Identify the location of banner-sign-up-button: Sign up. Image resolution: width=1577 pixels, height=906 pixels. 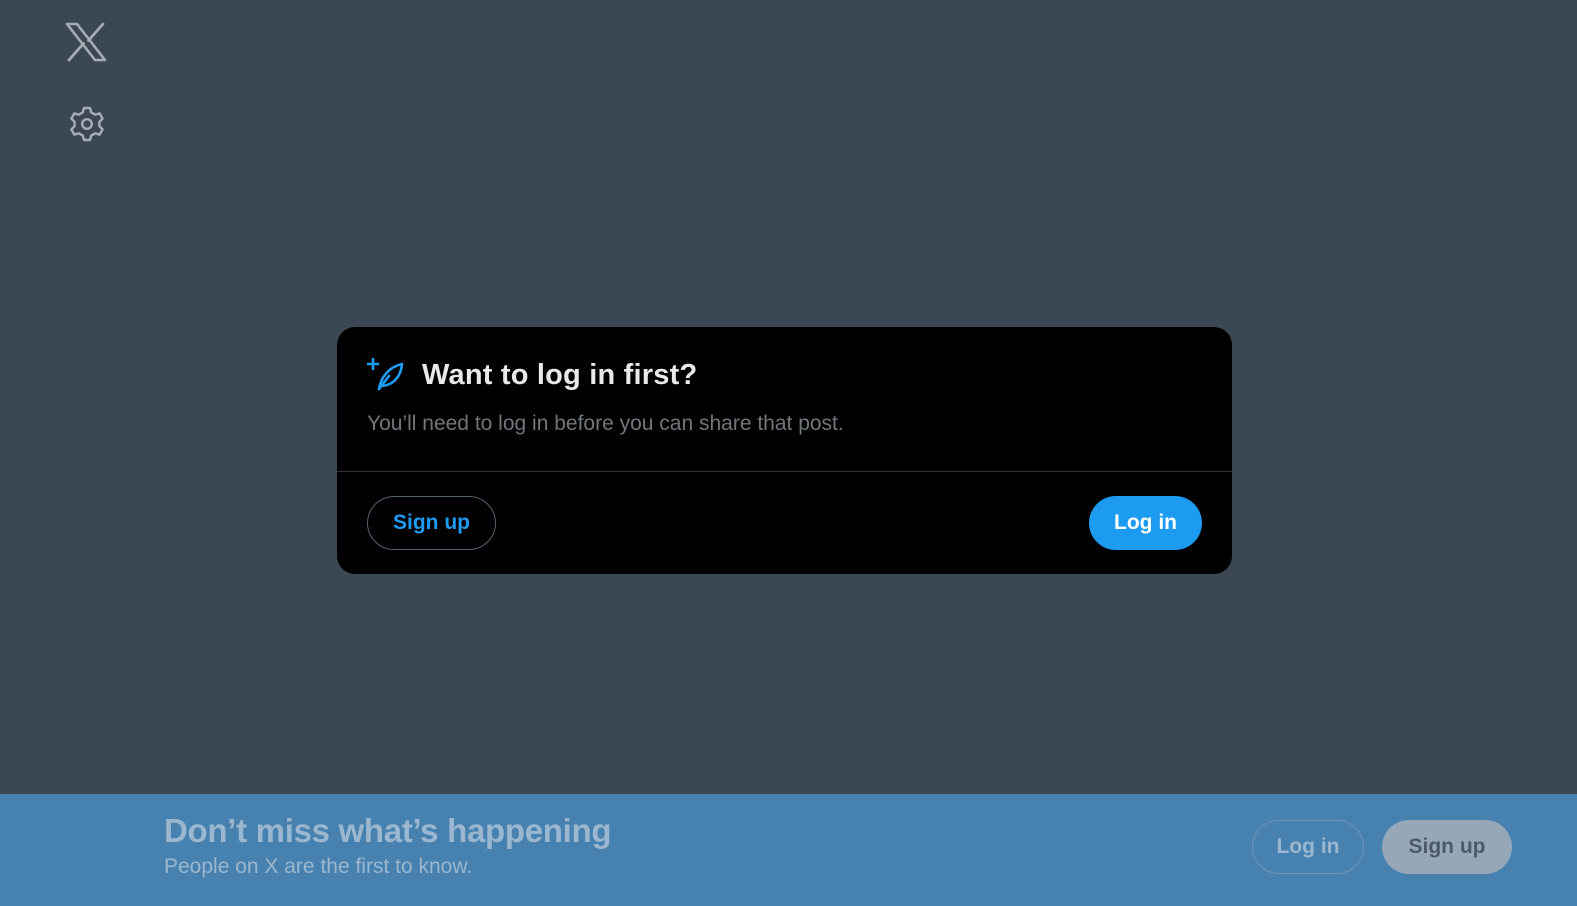
(1447, 847).